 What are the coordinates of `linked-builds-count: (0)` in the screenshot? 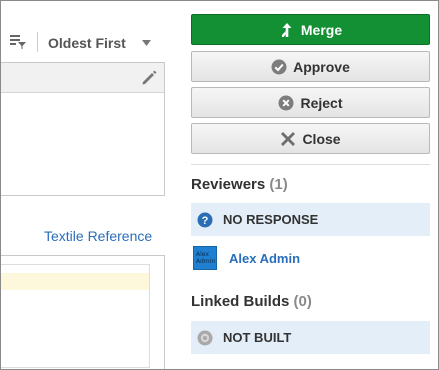 It's located at (302, 301).